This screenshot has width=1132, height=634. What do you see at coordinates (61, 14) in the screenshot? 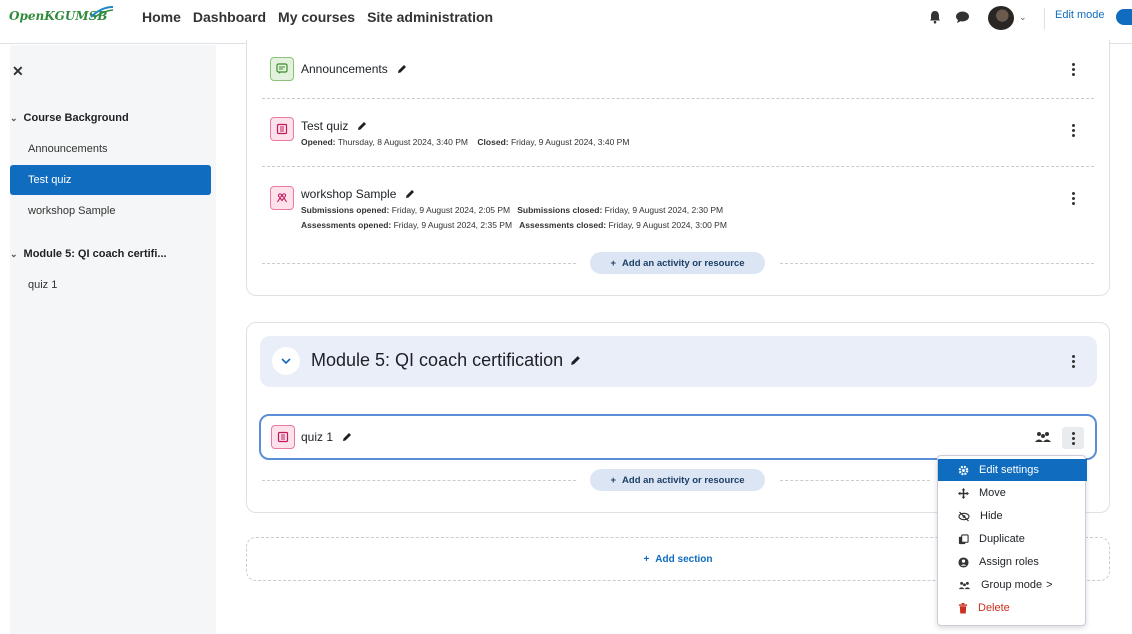
I see `site-logo: OpenKGUMSB` at bounding box center [61, 14].